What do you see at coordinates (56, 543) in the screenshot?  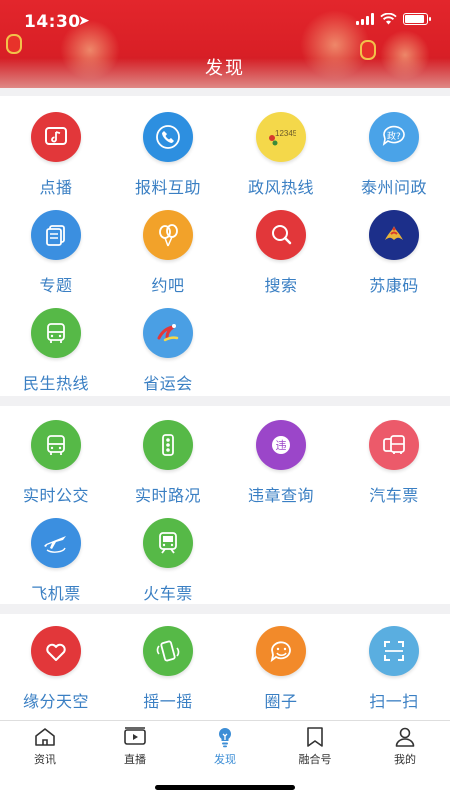 I see `airplane-icon` at bounding box center [56, 543].